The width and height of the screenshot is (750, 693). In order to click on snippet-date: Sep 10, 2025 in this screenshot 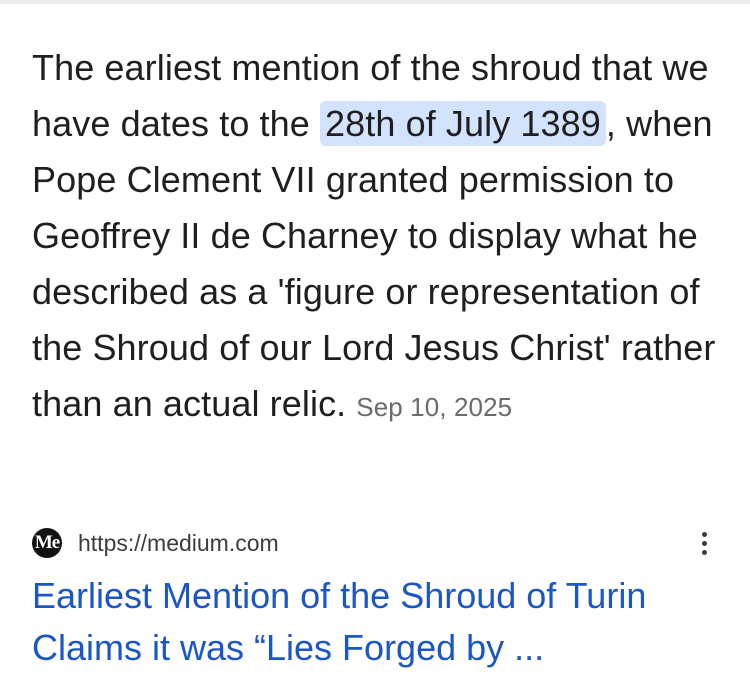, I will do `click(434, 407)`.